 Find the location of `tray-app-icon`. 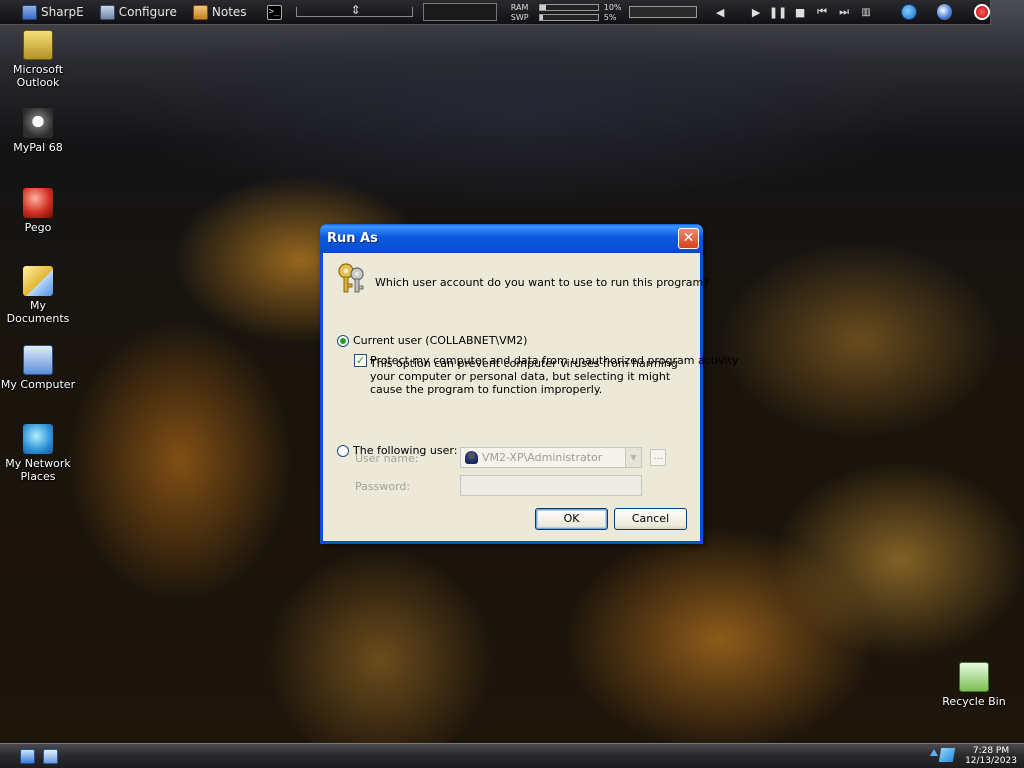

tray-app-icon is located at coordinates (947, 755).